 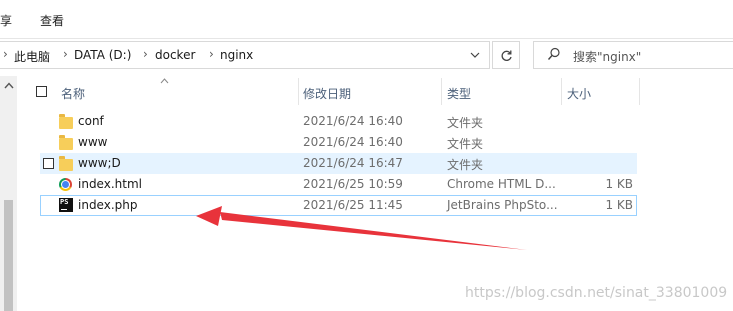 I want to click on watermark: https://blog.csdn.net/sinat_33801009, so click(x=596, y=293).